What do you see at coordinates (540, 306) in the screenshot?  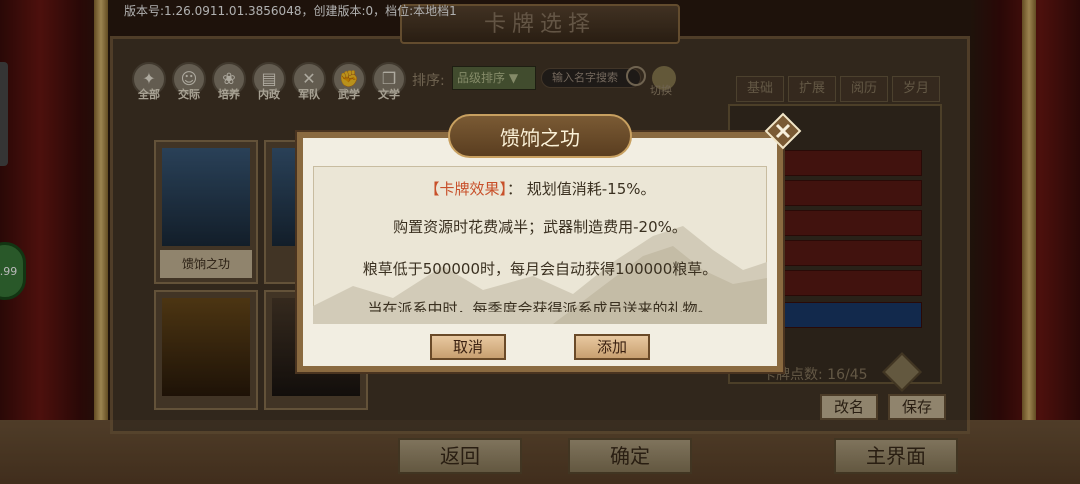 I see `effect-line-4: 当在派系中时，每季度会获得派系成员送来的礼物。` at bounding box center [540, 306].